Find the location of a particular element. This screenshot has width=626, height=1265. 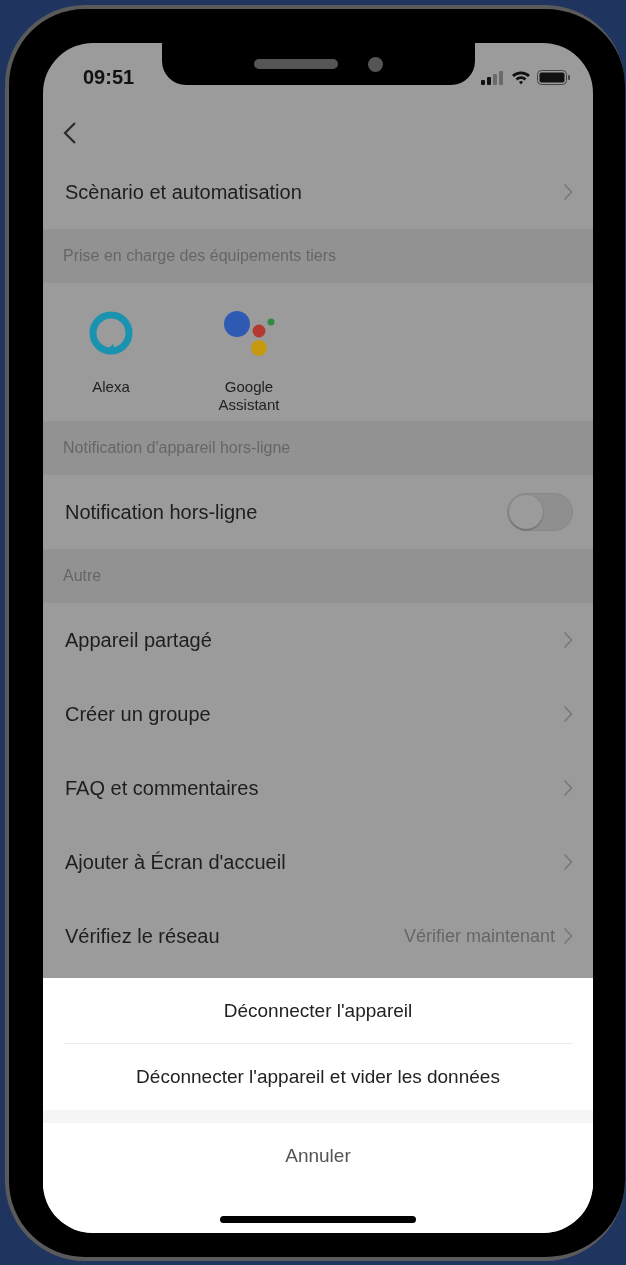

integration-item: Google Assistant is located at coordinates (249, 352).